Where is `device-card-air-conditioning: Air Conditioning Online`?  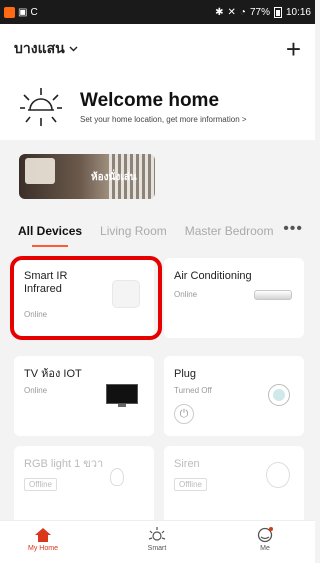
device-card-air-conditioning: Air Conditioning Online is located at coordinates (234, 298).